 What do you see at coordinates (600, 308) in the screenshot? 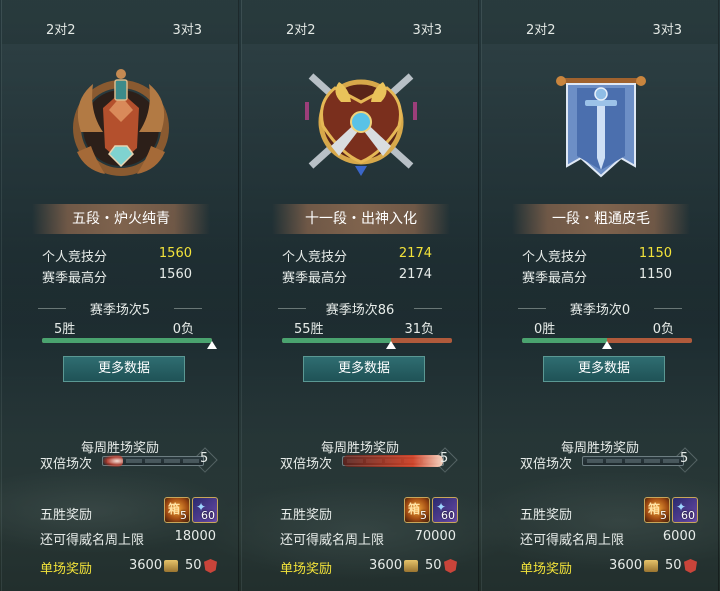
I see `season-games: 赛季场次0` at bounding box center [600, 308].